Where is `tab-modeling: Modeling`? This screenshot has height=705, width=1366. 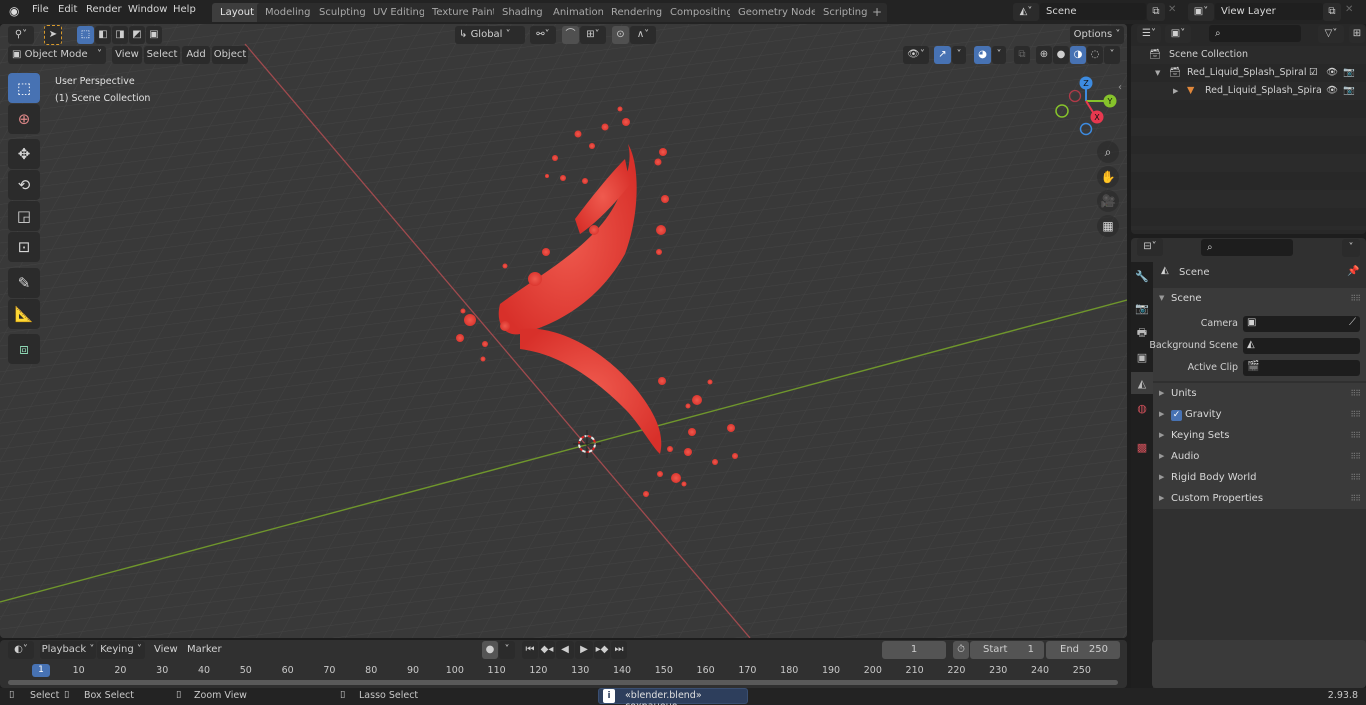 tab-modeling: Modeling is located at coordinates (288, 12).